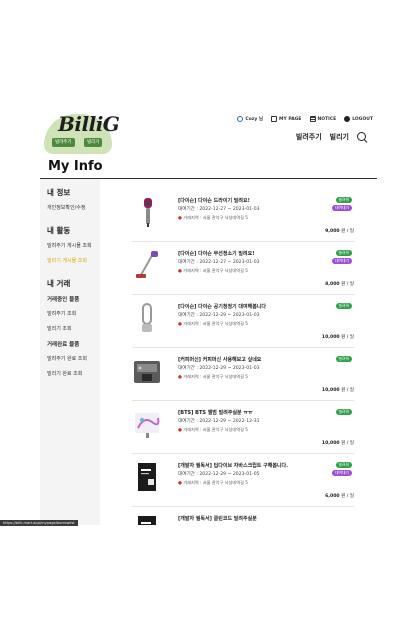 Image resolution: width=412 pixels, height=630 pixels. What do you see at coordinates (59, 192) in the screenshot?
I see `sidebar-heading-my-info: 내 정보` at bounding box center [59, 192].